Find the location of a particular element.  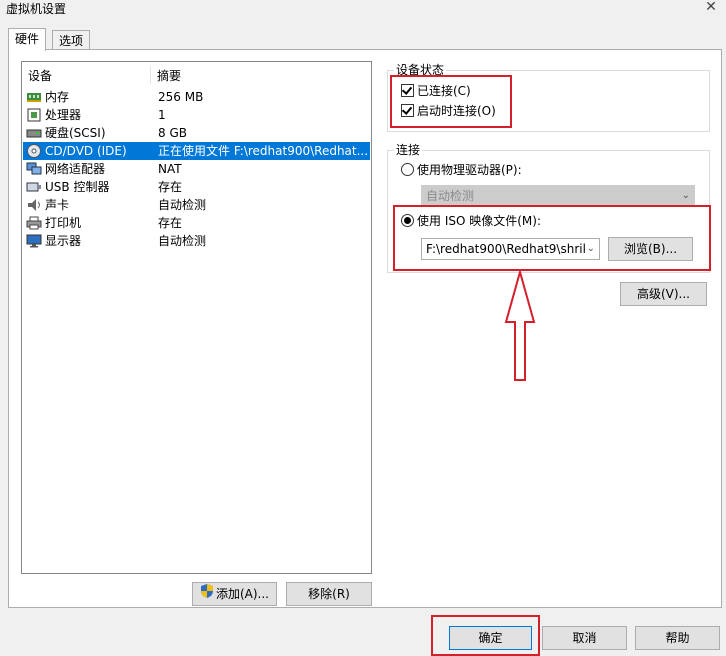

table-row: 网络适配器 NAT is located at coordinates (196, 169).